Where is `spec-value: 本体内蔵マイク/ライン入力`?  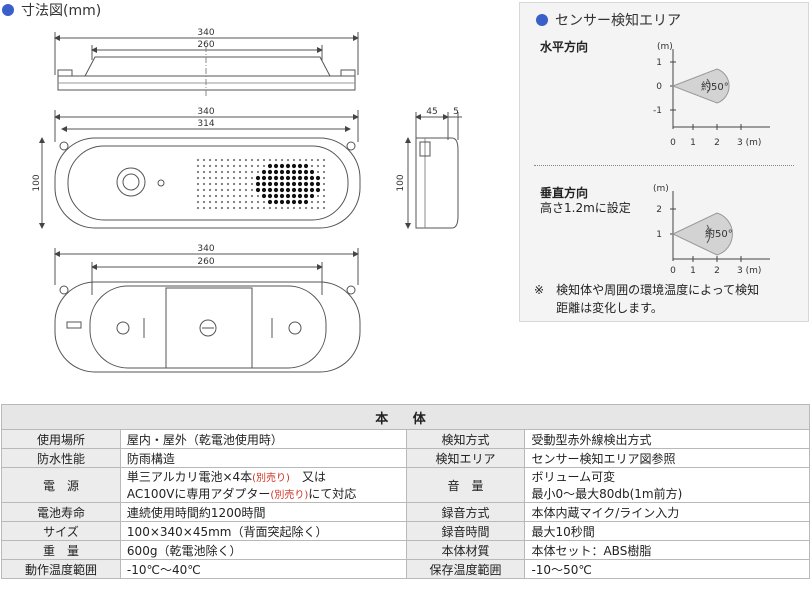
spec-value: 本体内蔵マイク/ライン入力 is located at coordinates (667, 512).